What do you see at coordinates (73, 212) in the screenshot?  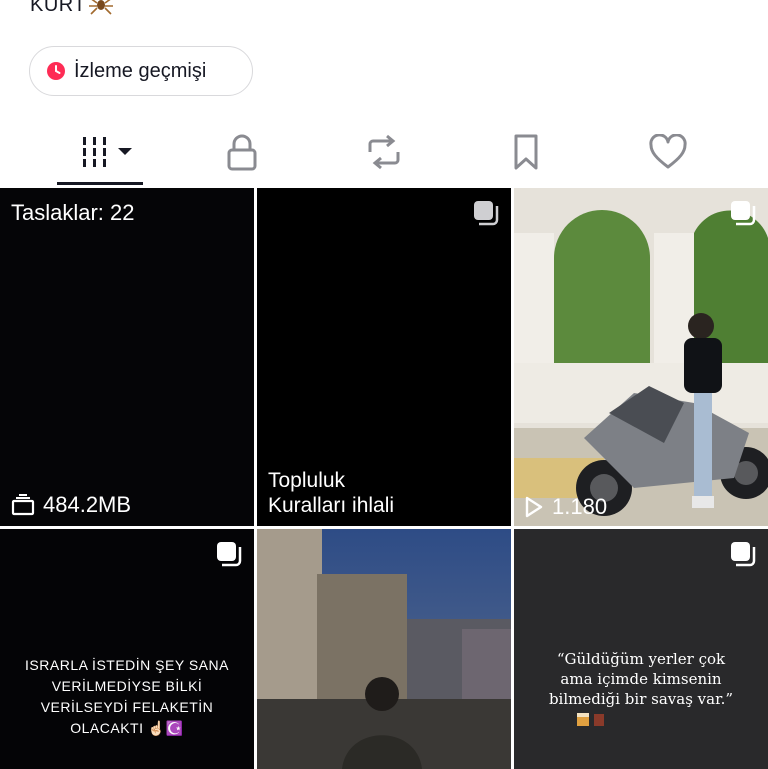 I see `drafts-count: Taslaklar: 22` at bounding box center [73, 212].